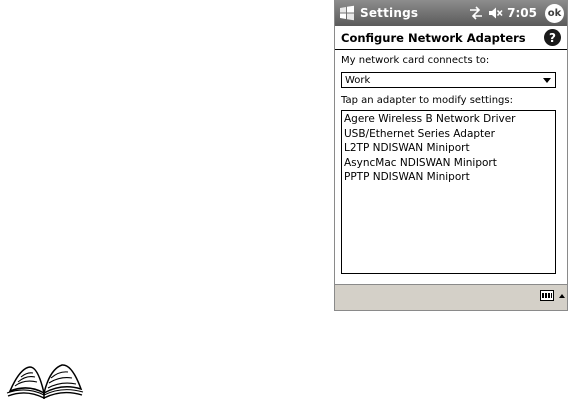  Describe the element at coordinates (448, 163) in the screenshot. I see `list-item: AsyncMac NDISWAN Miniport` at that location.